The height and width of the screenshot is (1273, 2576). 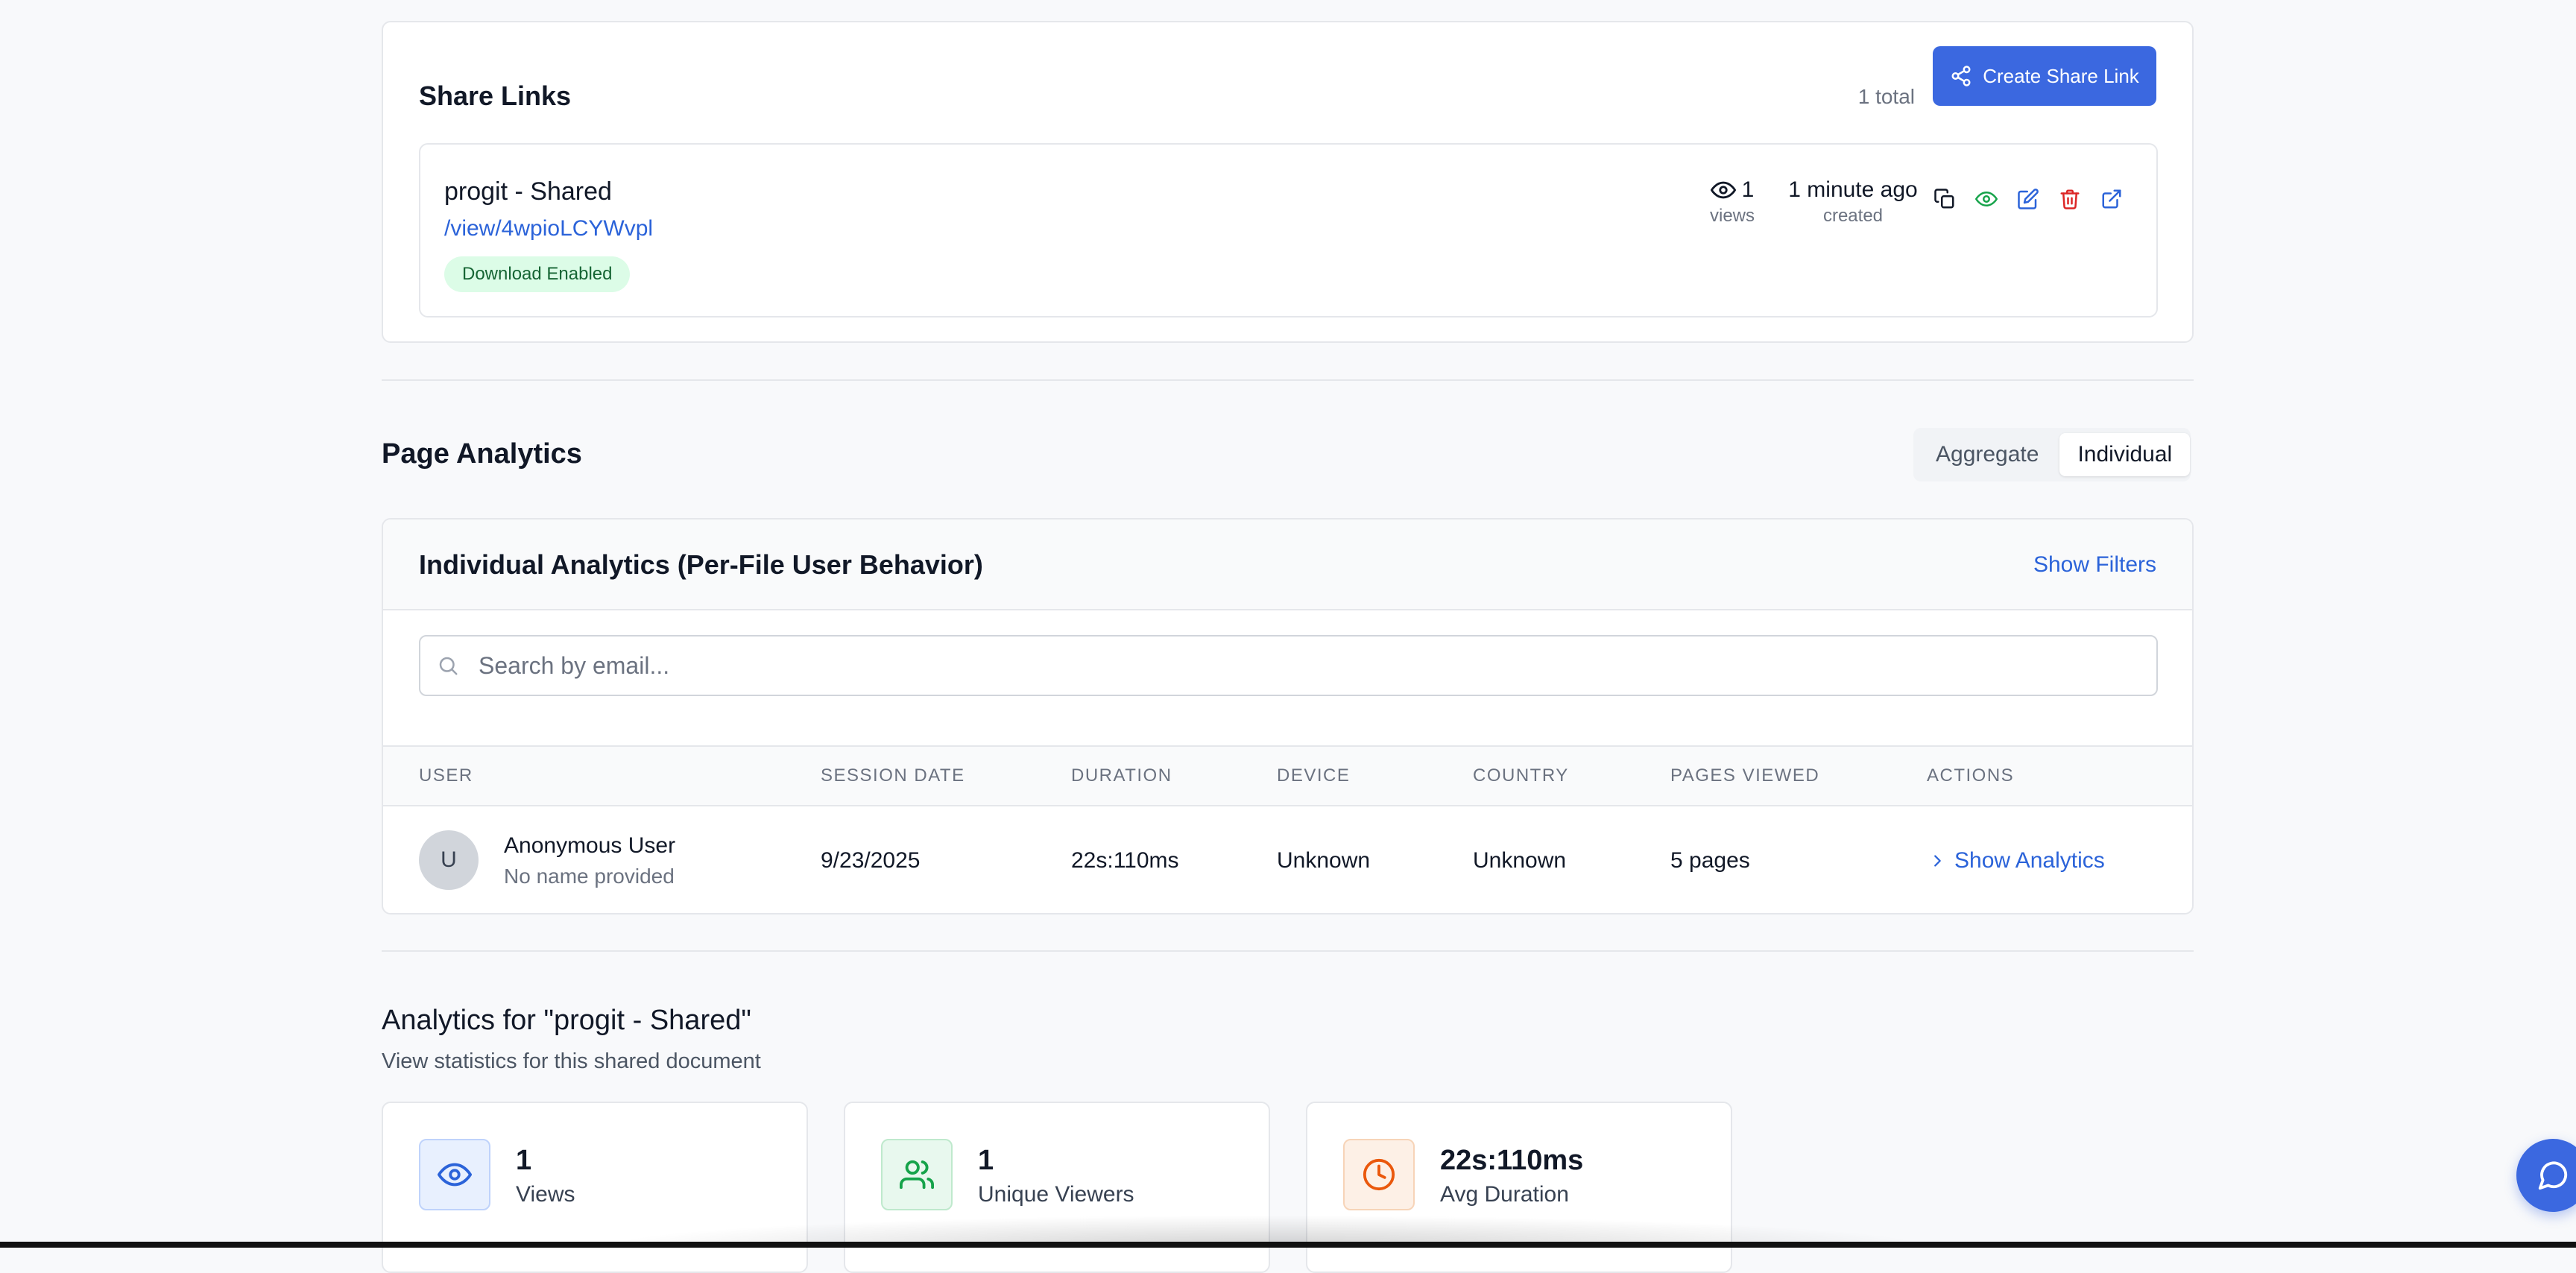 I want to click on share-link-views: 1 views, so click(x=1732, y=202).